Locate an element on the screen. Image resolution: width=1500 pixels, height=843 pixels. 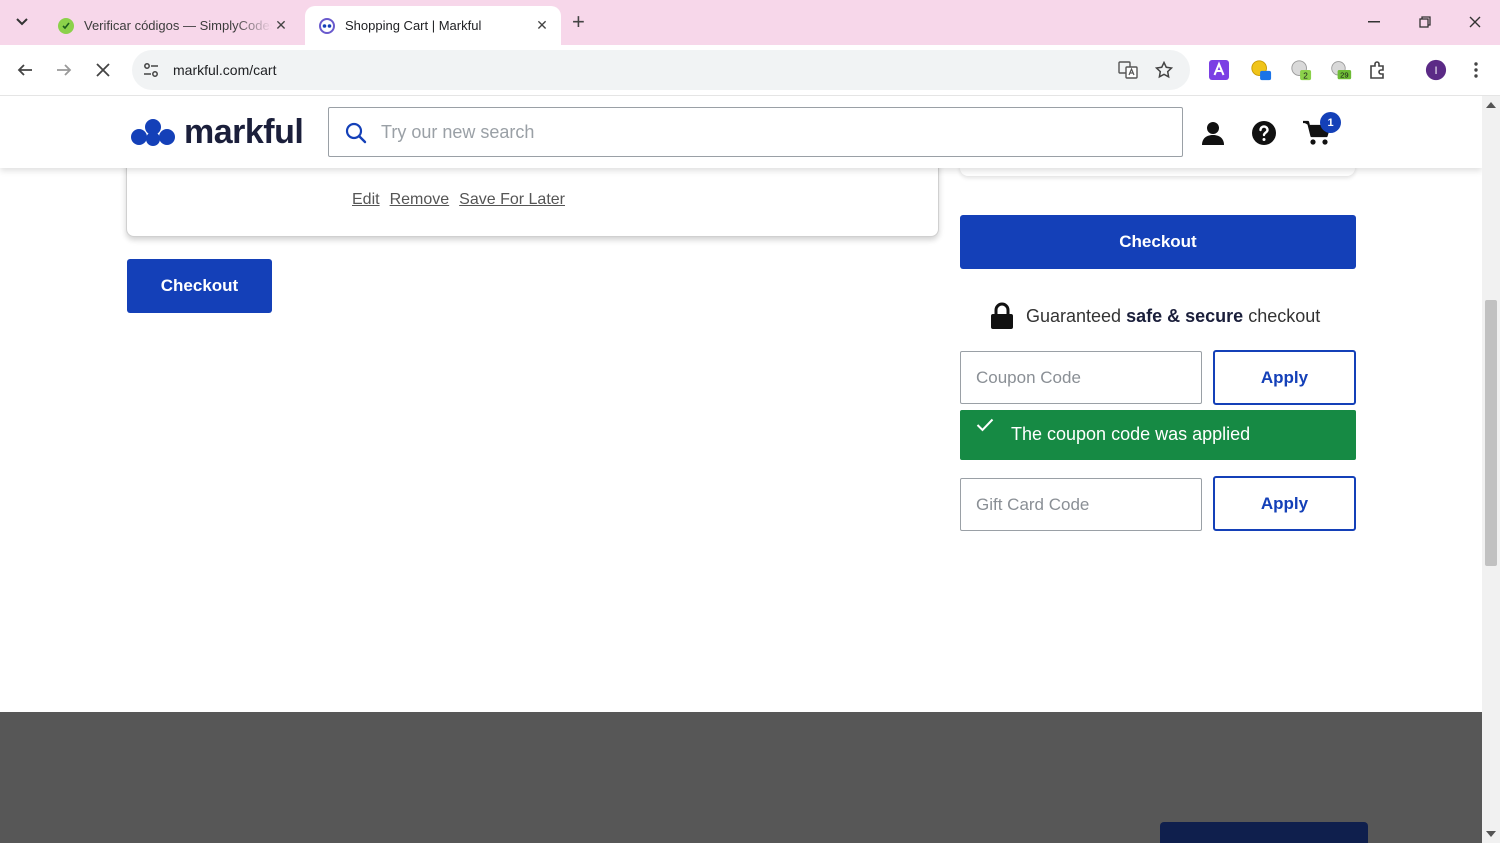
extension-count-icon: 29 is located at coordinates (1341, 70).